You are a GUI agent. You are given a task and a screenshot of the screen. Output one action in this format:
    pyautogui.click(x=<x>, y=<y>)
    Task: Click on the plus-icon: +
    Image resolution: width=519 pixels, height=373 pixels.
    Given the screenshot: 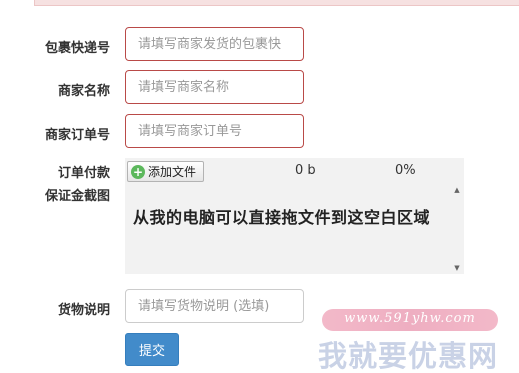 What is the action you would take?
    pyautogui.click(x=138, y=171)
    